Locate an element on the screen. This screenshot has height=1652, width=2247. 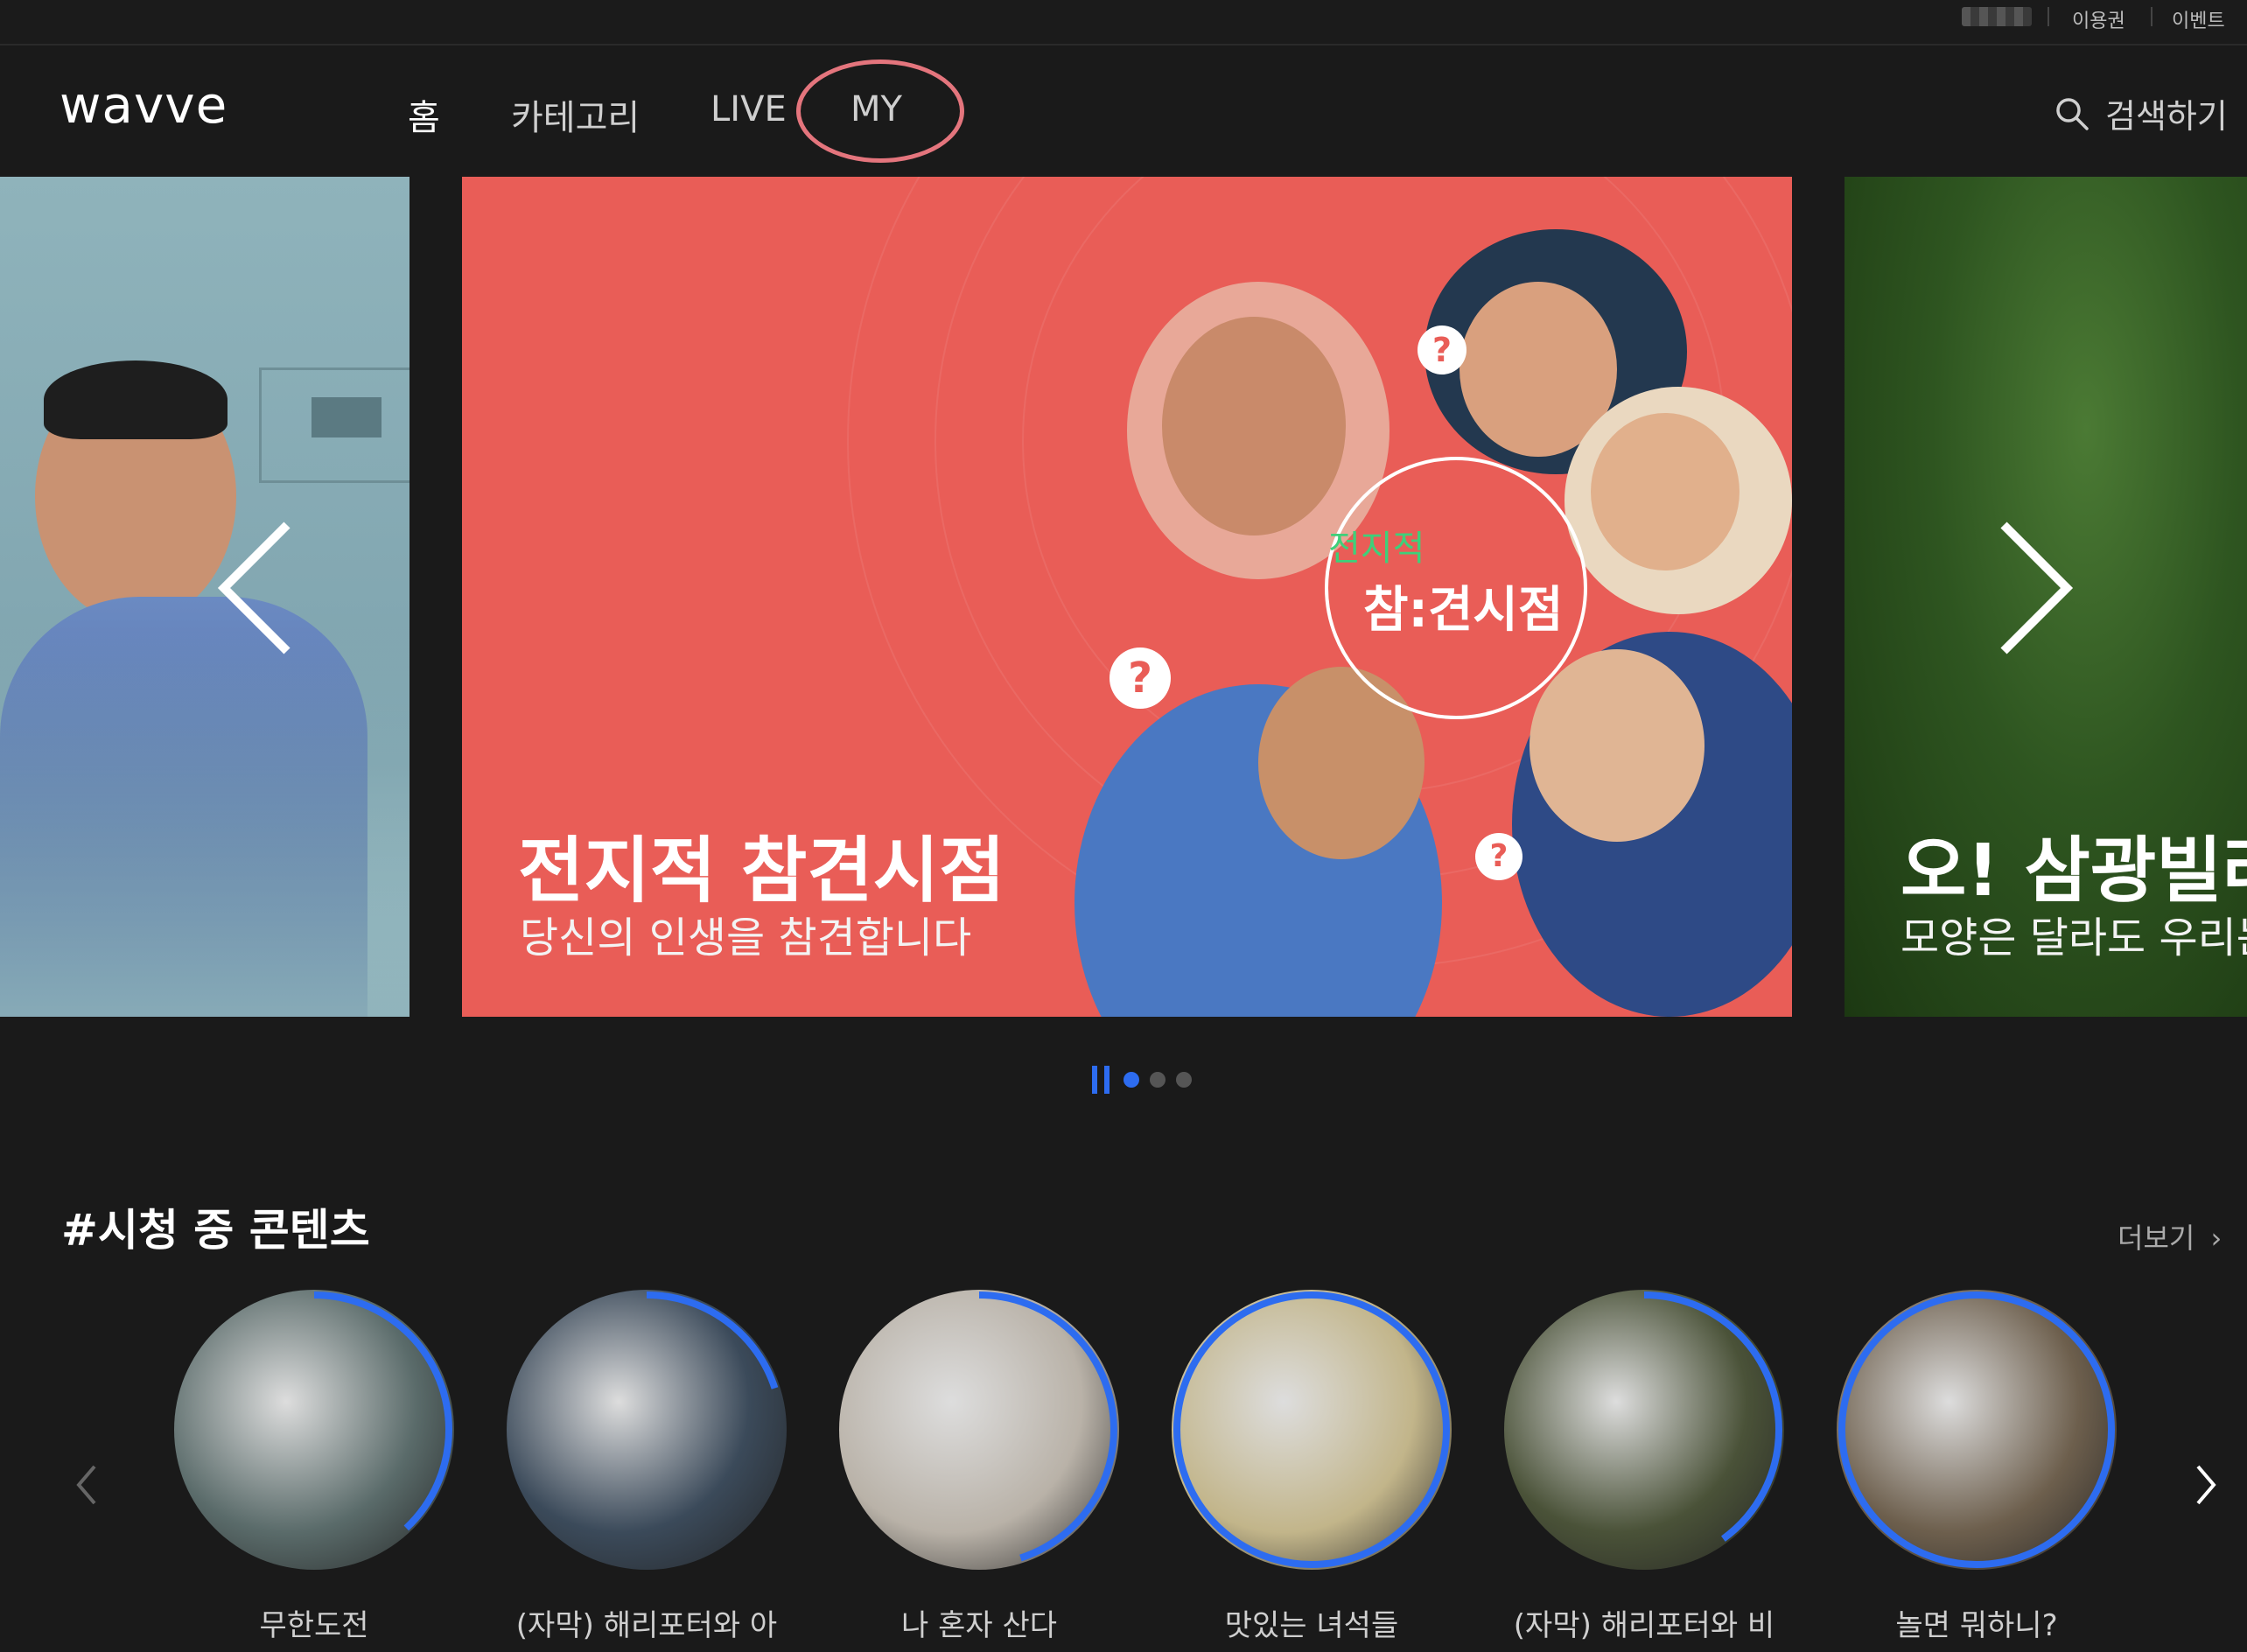
highlight-circle-annotation is located at coordinates (880, 111).